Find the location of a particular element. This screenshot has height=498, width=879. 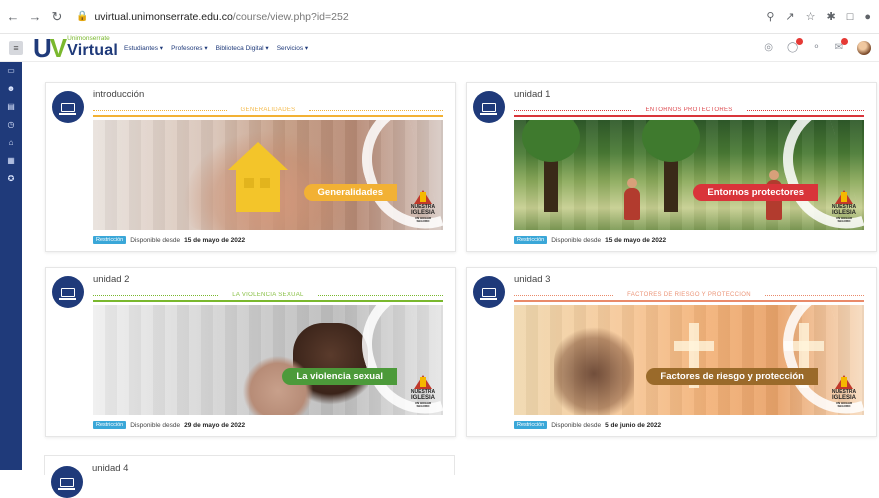

section-label: LA VIOLENCIA SEXUAL is located at coordinates (268, 295).